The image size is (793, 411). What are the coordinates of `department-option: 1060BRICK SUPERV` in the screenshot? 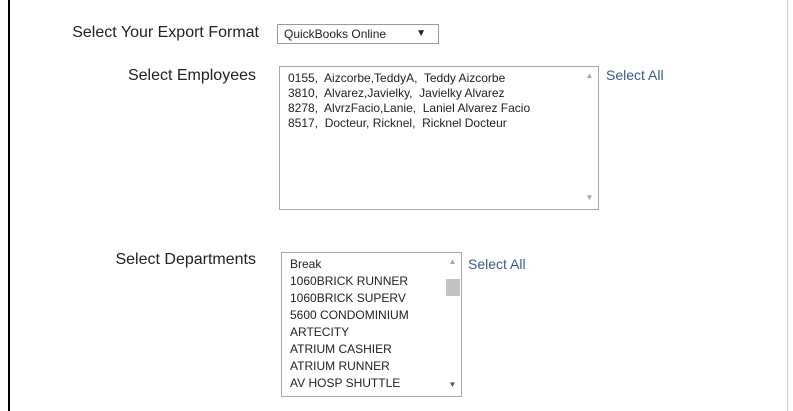 It's located at (349, 298).